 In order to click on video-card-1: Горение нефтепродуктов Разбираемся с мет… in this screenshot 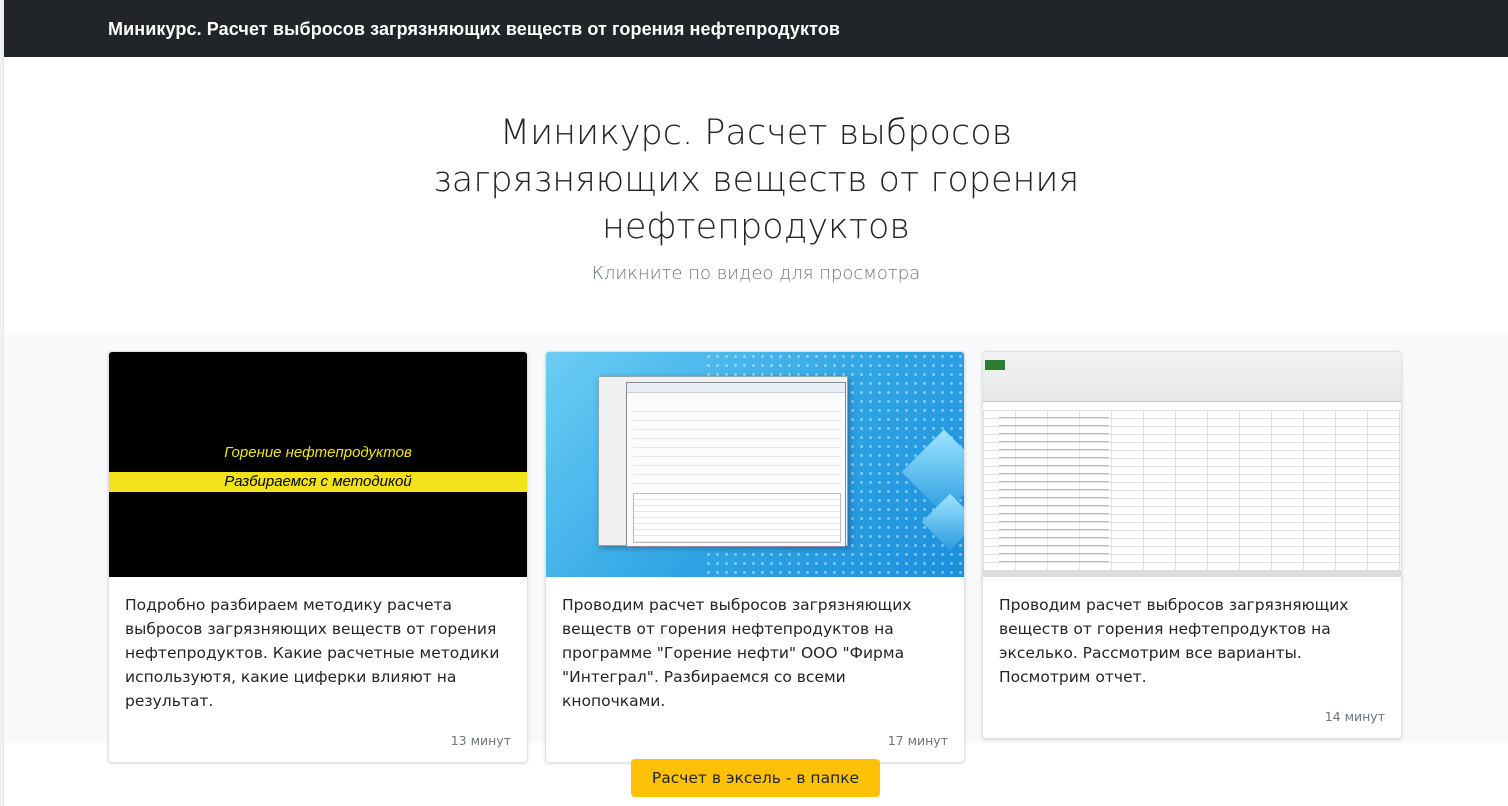, I will do `click(318, 557)`.